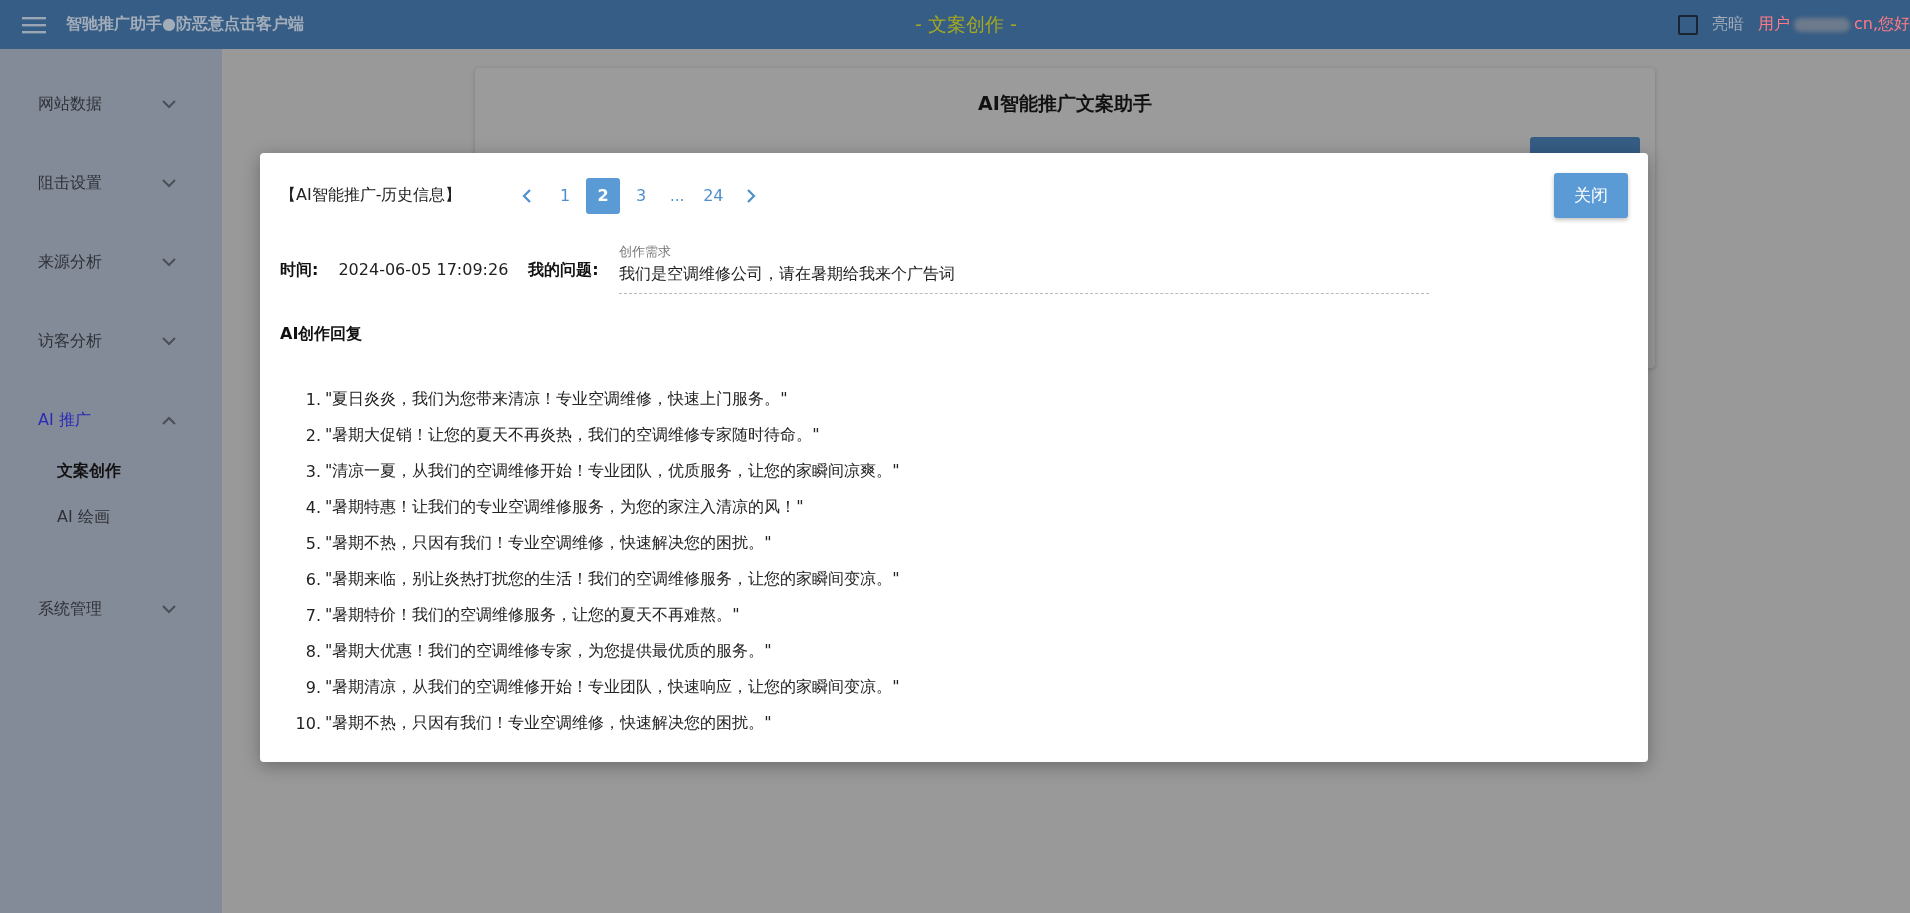 The image size is (1910, 913). Describe the element at coordinates (111, 609) in the screenshot. I see `sidebar-item: 系统管理` at that location.